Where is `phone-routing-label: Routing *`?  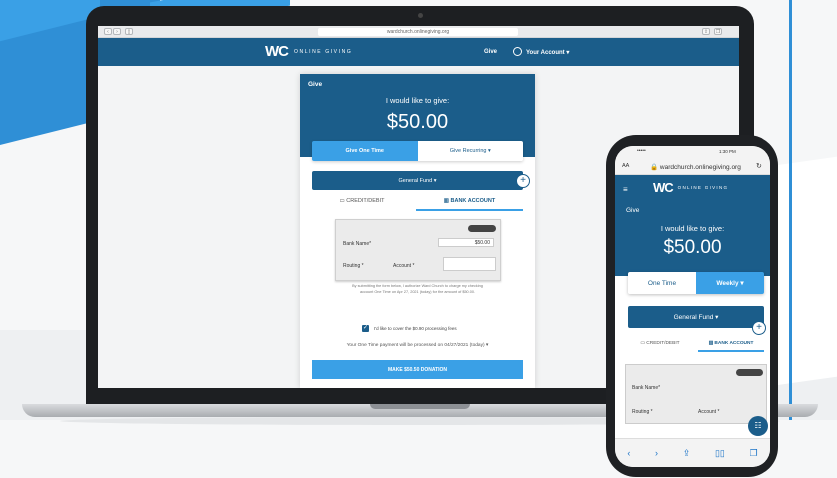 phone-routing-label: Routing * is located at coordinates (642, 412).